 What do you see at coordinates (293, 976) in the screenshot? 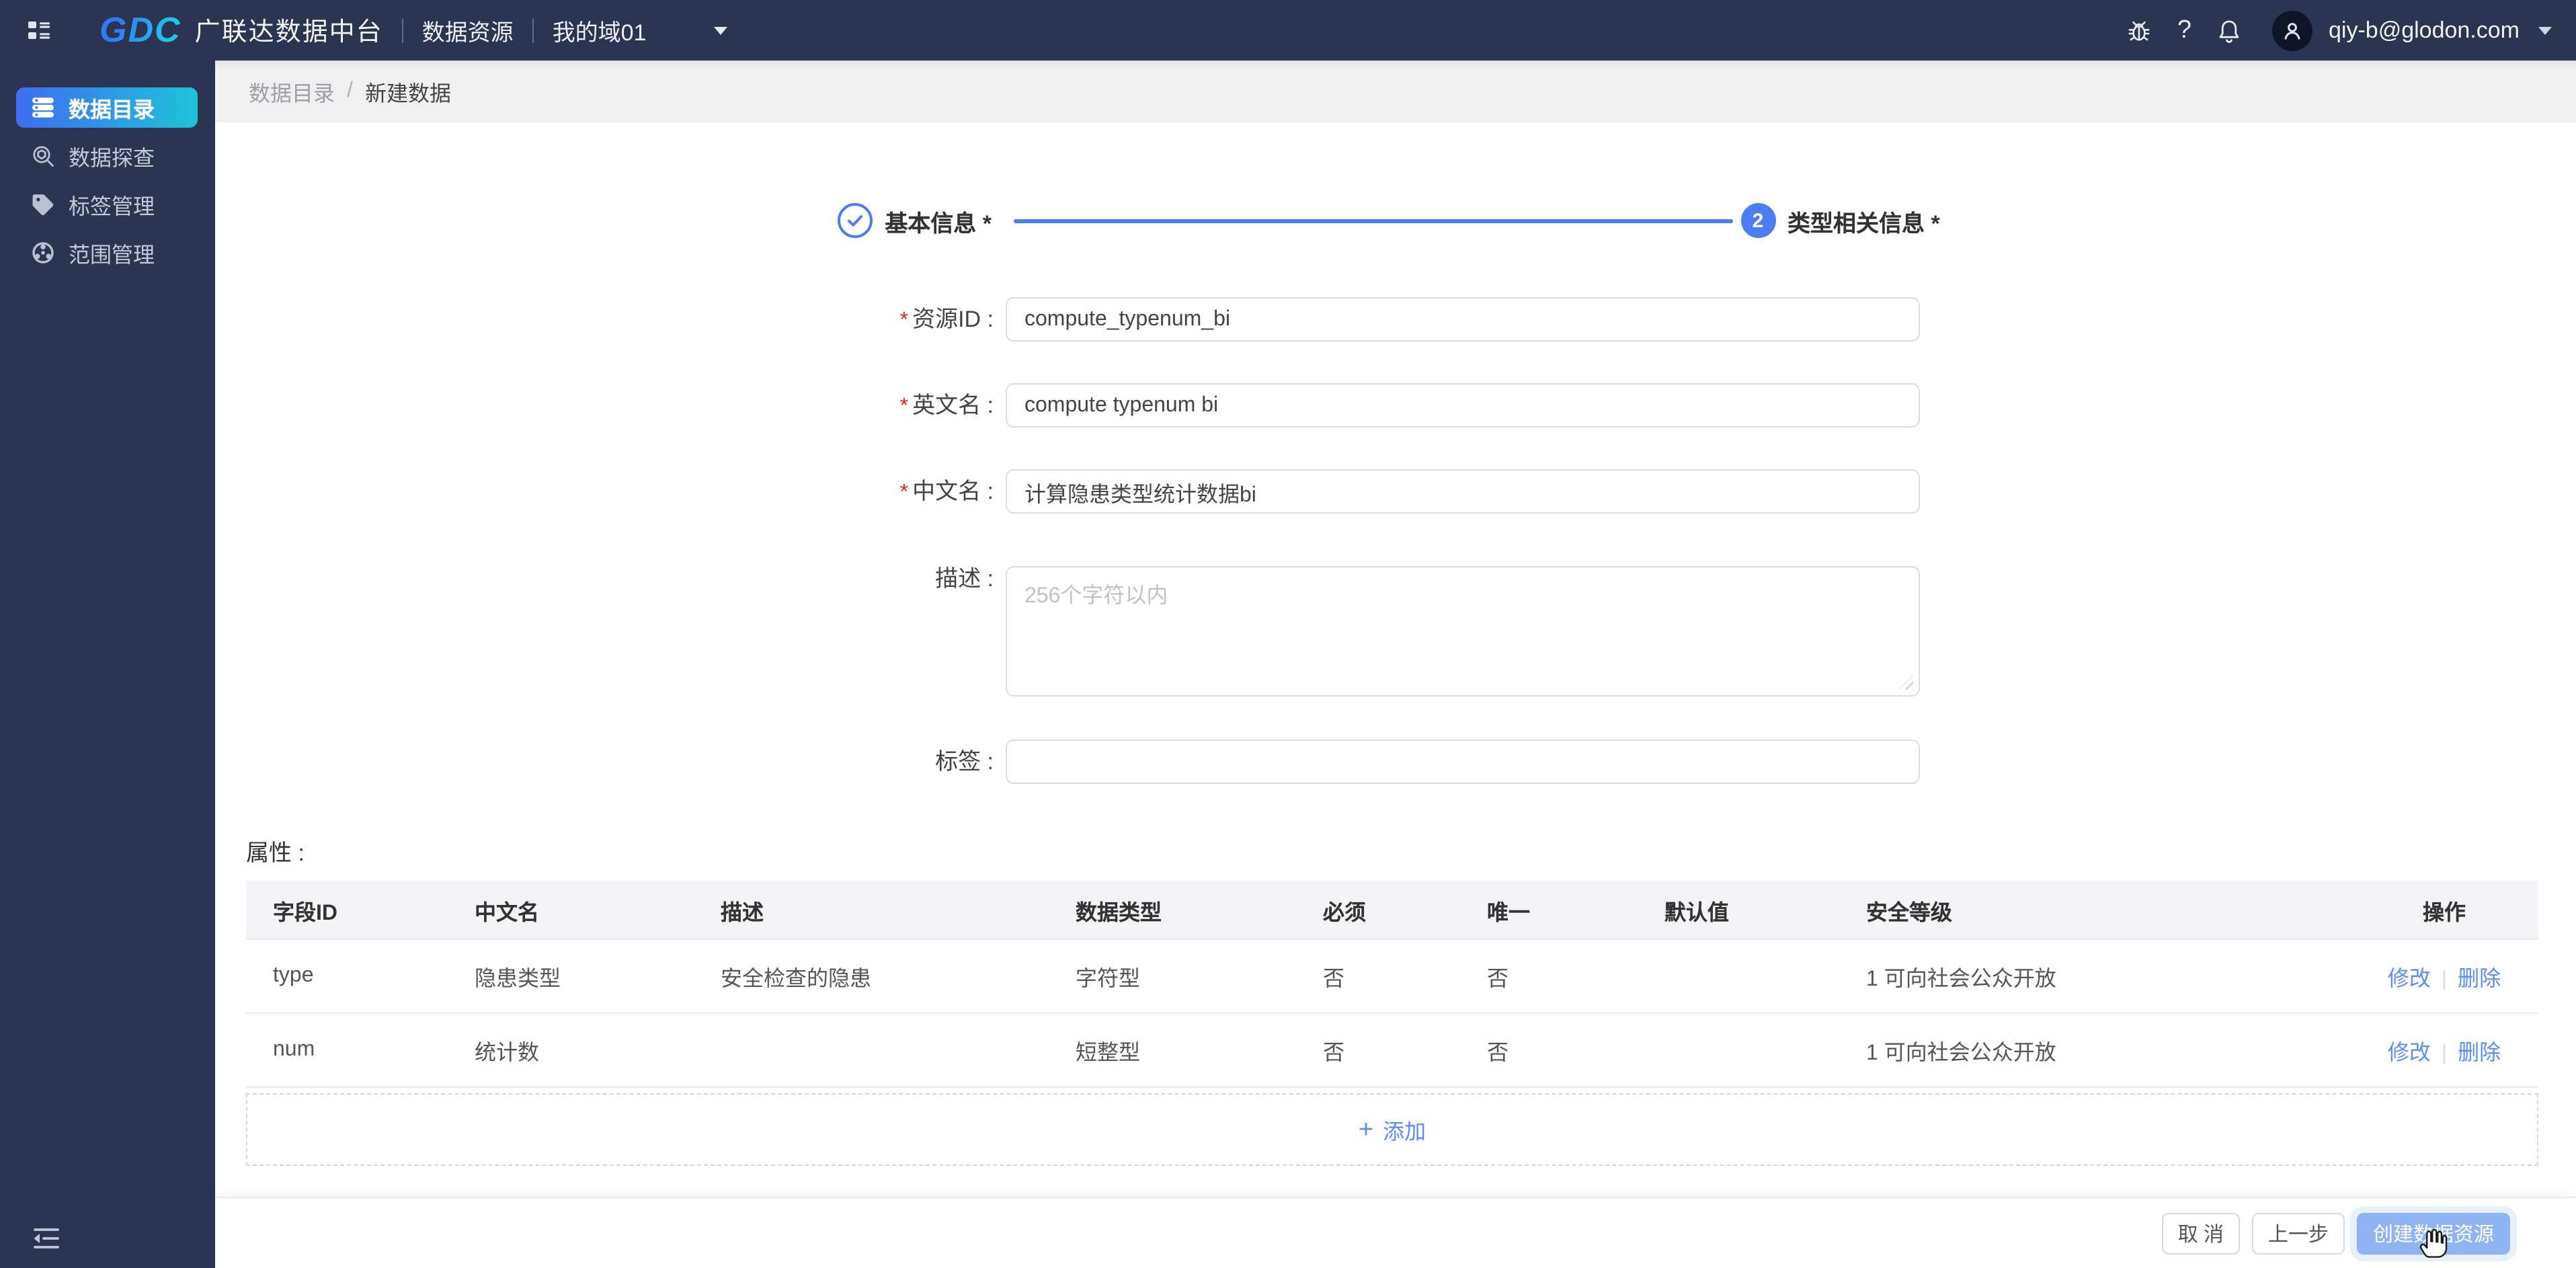
I see `cell-field-id: type` at bounding box center [293, 976].